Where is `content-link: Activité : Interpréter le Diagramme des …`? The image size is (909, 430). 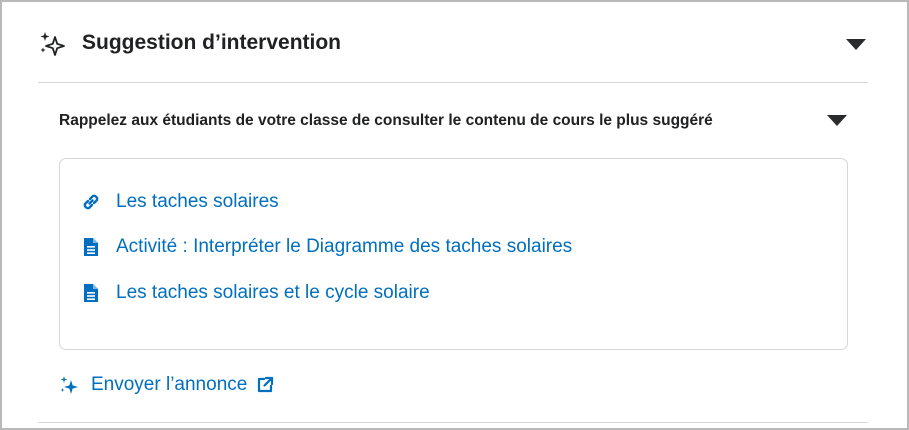 content-link: Activité : Interpréter le Diagramme des … is located at coordinates (344, 247).